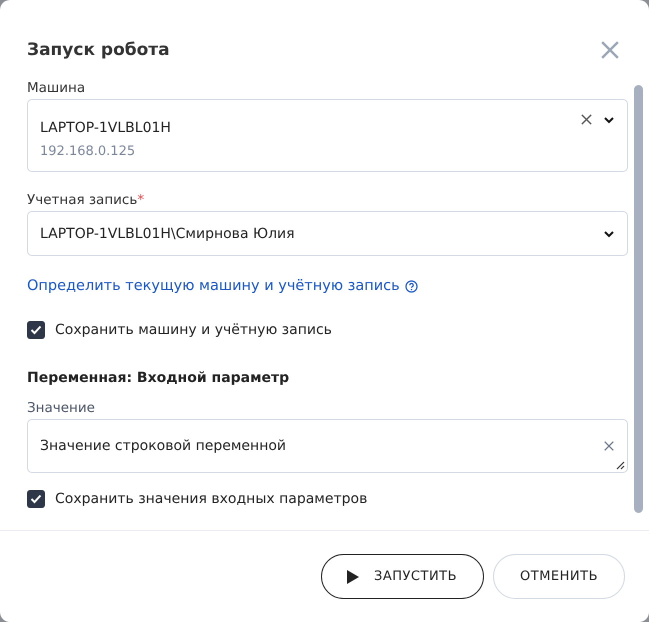 The height and width of the screenshot is (622, 649). Describe the element at coordinates (610, 50) in the screenshot. I see `close-icon` at that location.